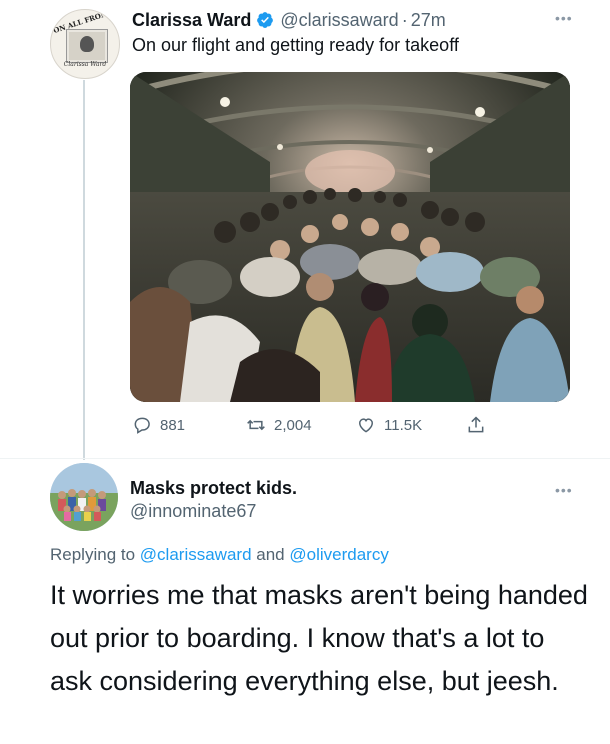 This screenshot has height=744, width=610. I want to click on reply-count: 881, so click(173, 425).